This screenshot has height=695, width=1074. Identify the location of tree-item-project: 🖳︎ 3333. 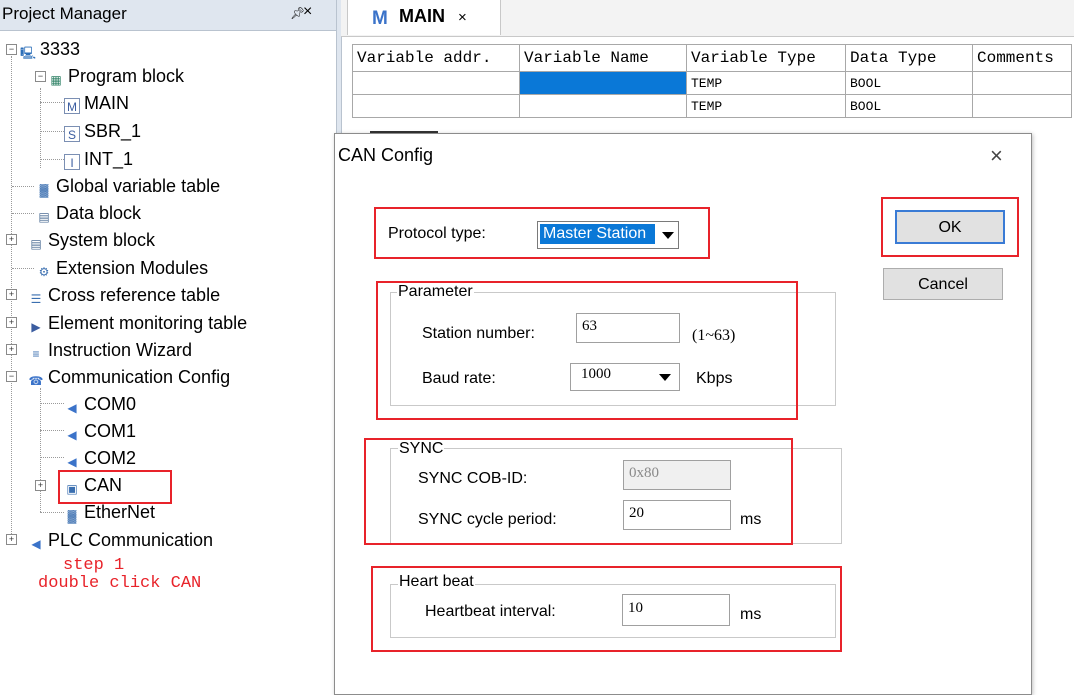
(50, 49).